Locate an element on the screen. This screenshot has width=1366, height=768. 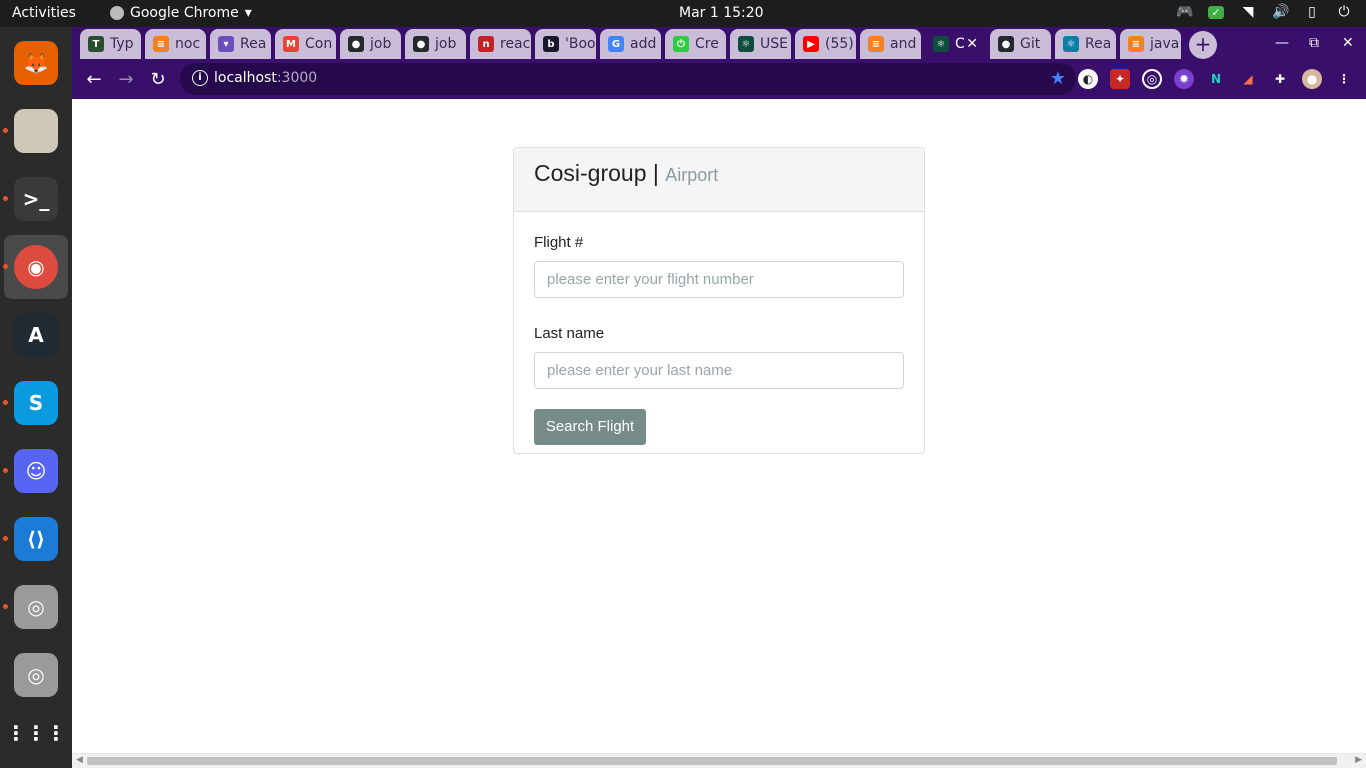
dock-item-skype: S is located at coordinates (35, 403).